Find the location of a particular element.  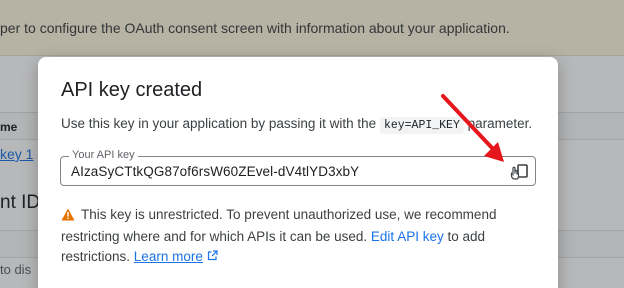

api-key-value: AIzaSyCTtkQG87of6rsW60ZEvel-dV4tlYD3xbY is located at coordinates (215, 171).